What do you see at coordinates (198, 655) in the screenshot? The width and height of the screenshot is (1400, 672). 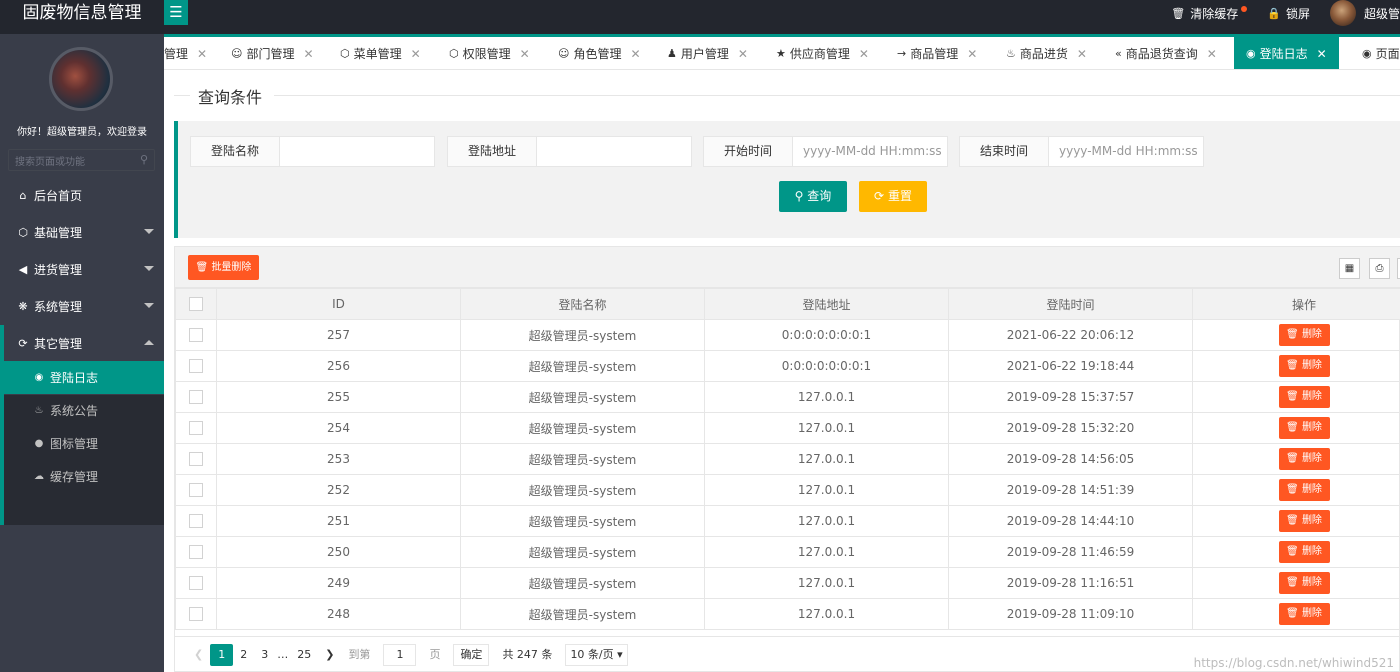 I see `prev-page-icon: ❮` at bounding box center [198, 655].